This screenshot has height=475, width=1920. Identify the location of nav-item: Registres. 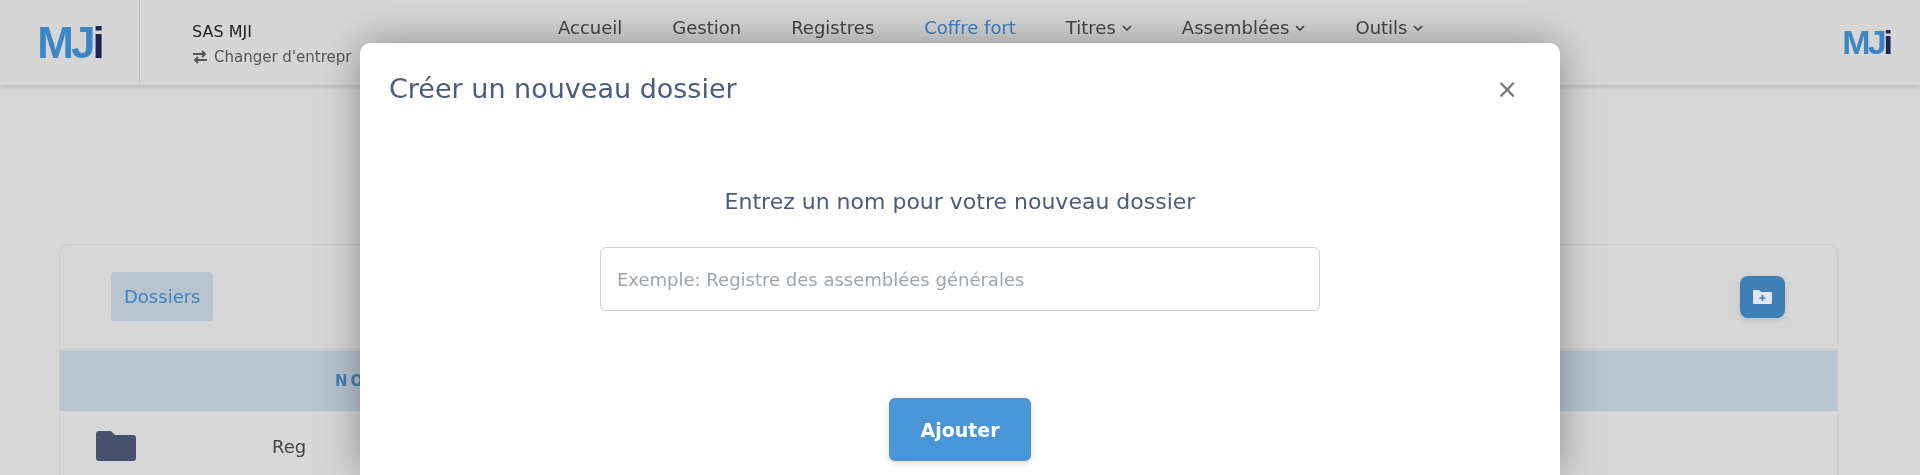
(833, 27).